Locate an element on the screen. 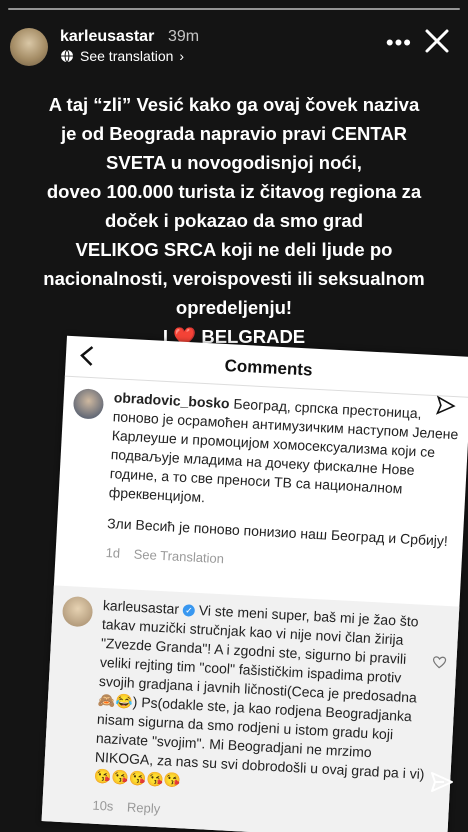 This screenshot has width=468, height=832. caption-line: opredeljenju! is located at coordinates (234, 307).